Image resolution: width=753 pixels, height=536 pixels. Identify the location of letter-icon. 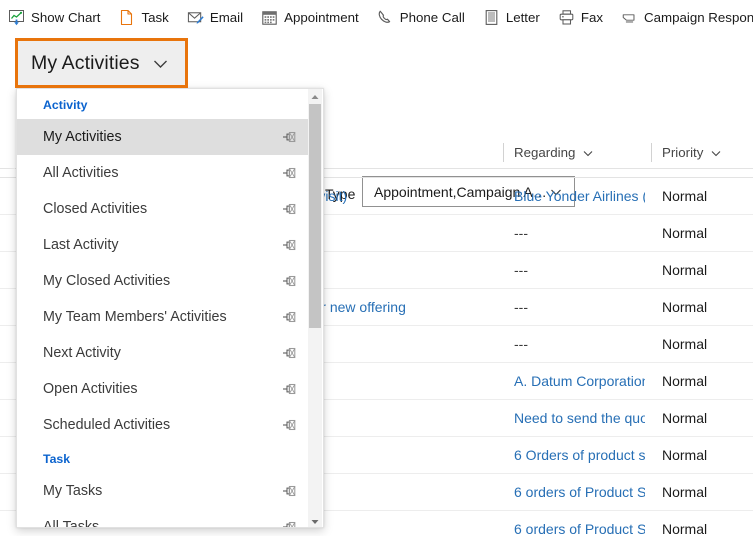
(491, 17).